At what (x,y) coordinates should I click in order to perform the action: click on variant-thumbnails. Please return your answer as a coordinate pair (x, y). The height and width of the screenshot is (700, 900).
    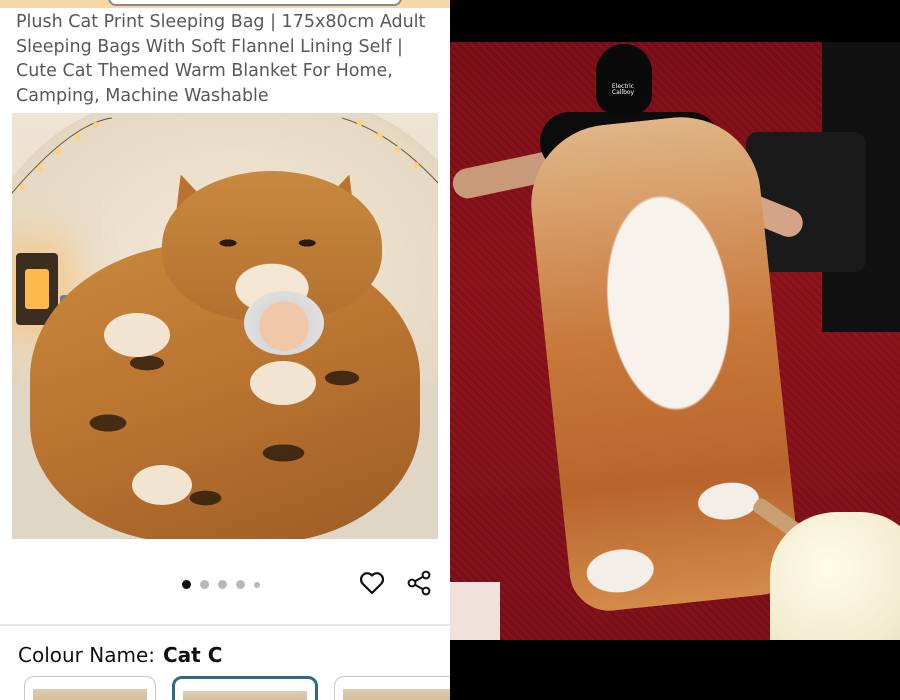
    Looking at the image, I should click on (225, 688).